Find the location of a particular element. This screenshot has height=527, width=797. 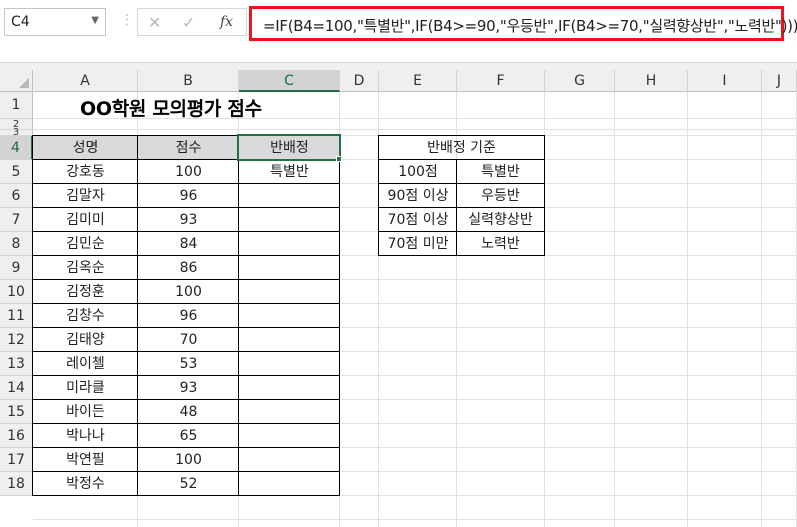

student-name-cell: 김창수 is located at coordinates (85, 316).